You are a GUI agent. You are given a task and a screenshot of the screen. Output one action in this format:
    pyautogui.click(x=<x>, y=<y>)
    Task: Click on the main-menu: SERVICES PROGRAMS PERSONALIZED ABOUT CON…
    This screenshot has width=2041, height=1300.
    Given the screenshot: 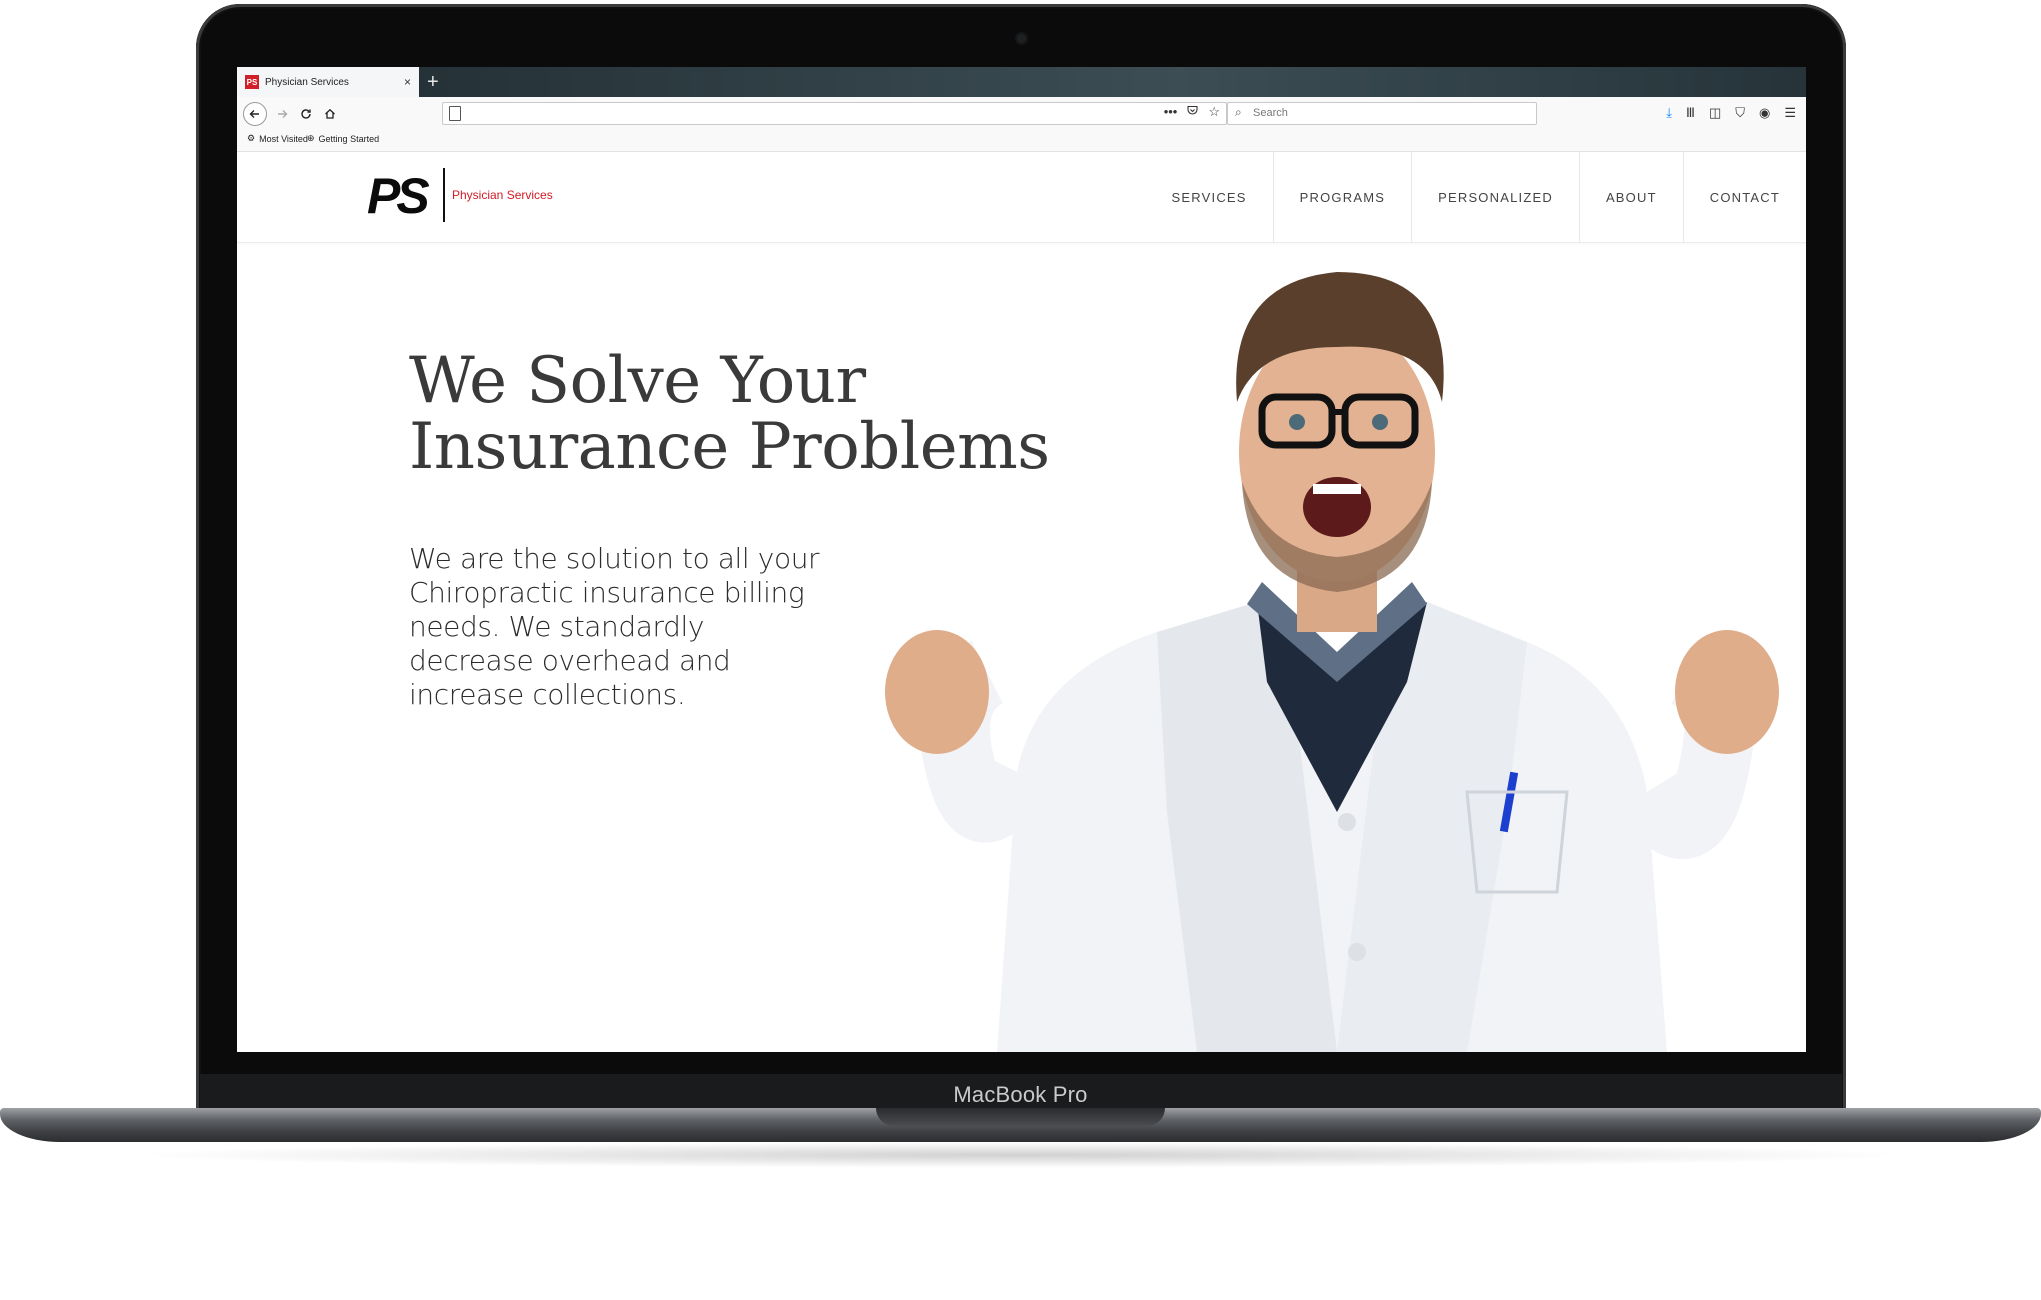 What is the action you would take?
    pyautogui.click(x=1476, y=197)
    